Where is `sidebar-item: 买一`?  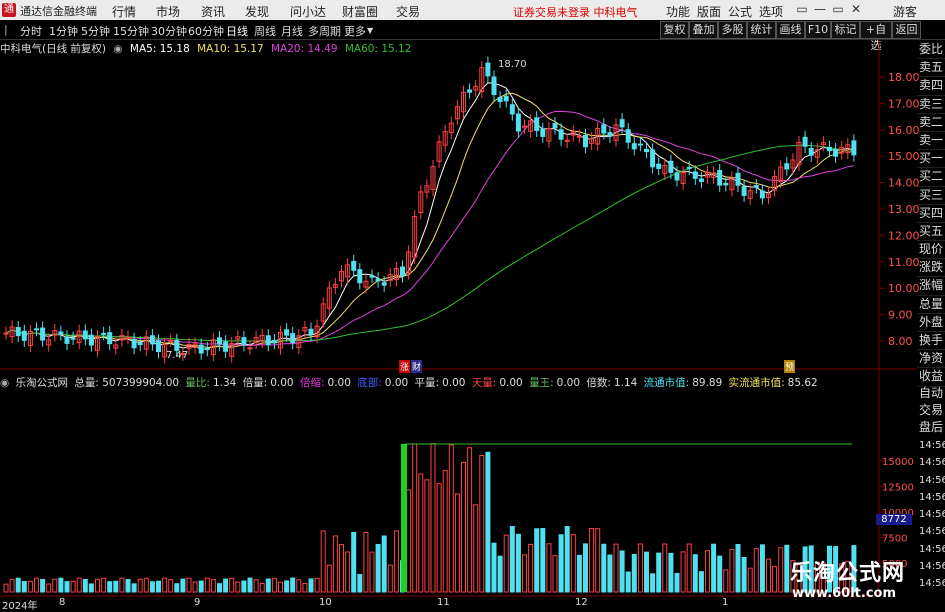 sidebar-item: 买一 is located at coordinates (931, 159).